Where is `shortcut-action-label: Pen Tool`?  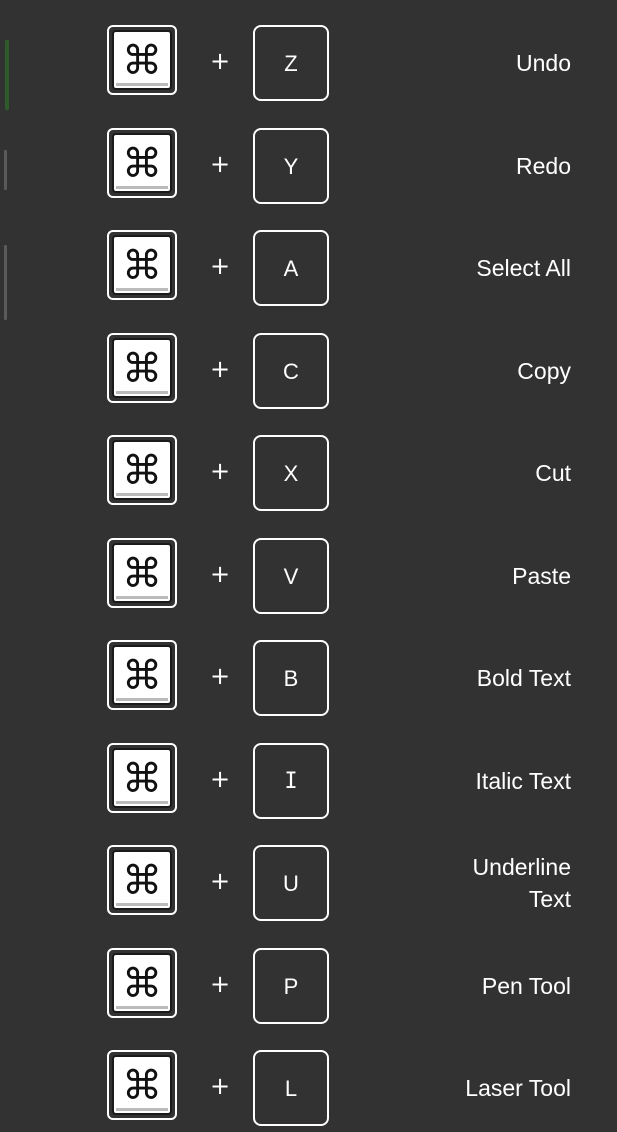 shortcut-action-label: Pen Tool is located at coordinates (526, 985).